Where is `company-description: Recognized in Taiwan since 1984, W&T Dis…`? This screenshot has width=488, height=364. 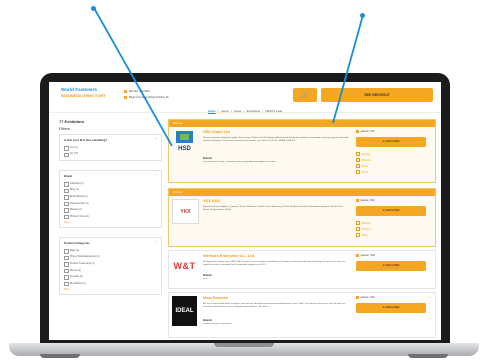 company-description: Recognized in Taiwan since 1984, W&T Dis… is located at coordinates (274, 263).